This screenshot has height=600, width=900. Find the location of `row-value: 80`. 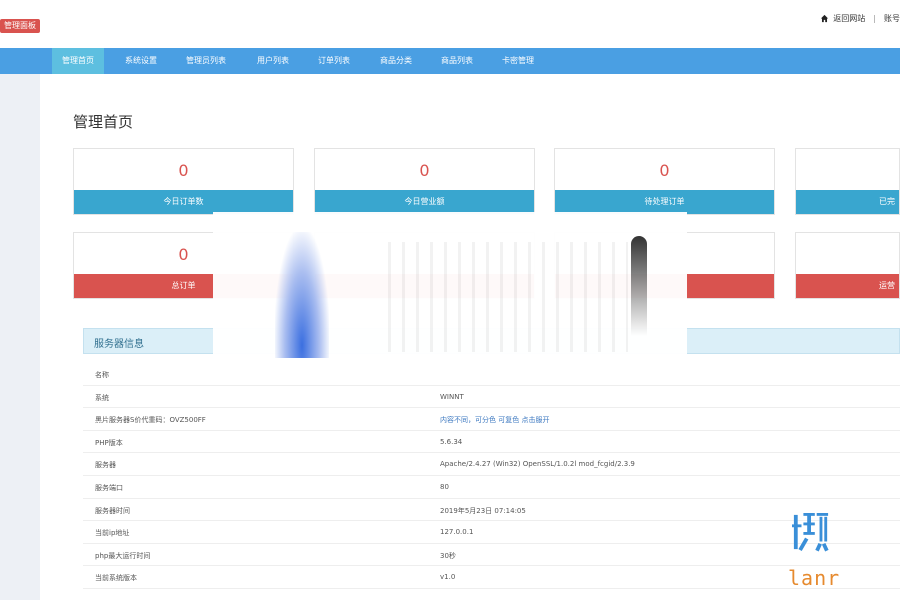

row-value: 80 is located at coordinates (444, 486).